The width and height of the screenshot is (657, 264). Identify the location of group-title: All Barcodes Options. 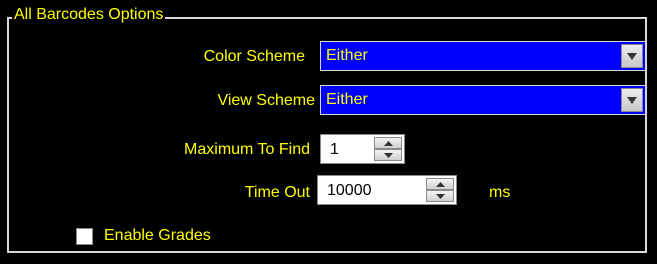
(89, 15).